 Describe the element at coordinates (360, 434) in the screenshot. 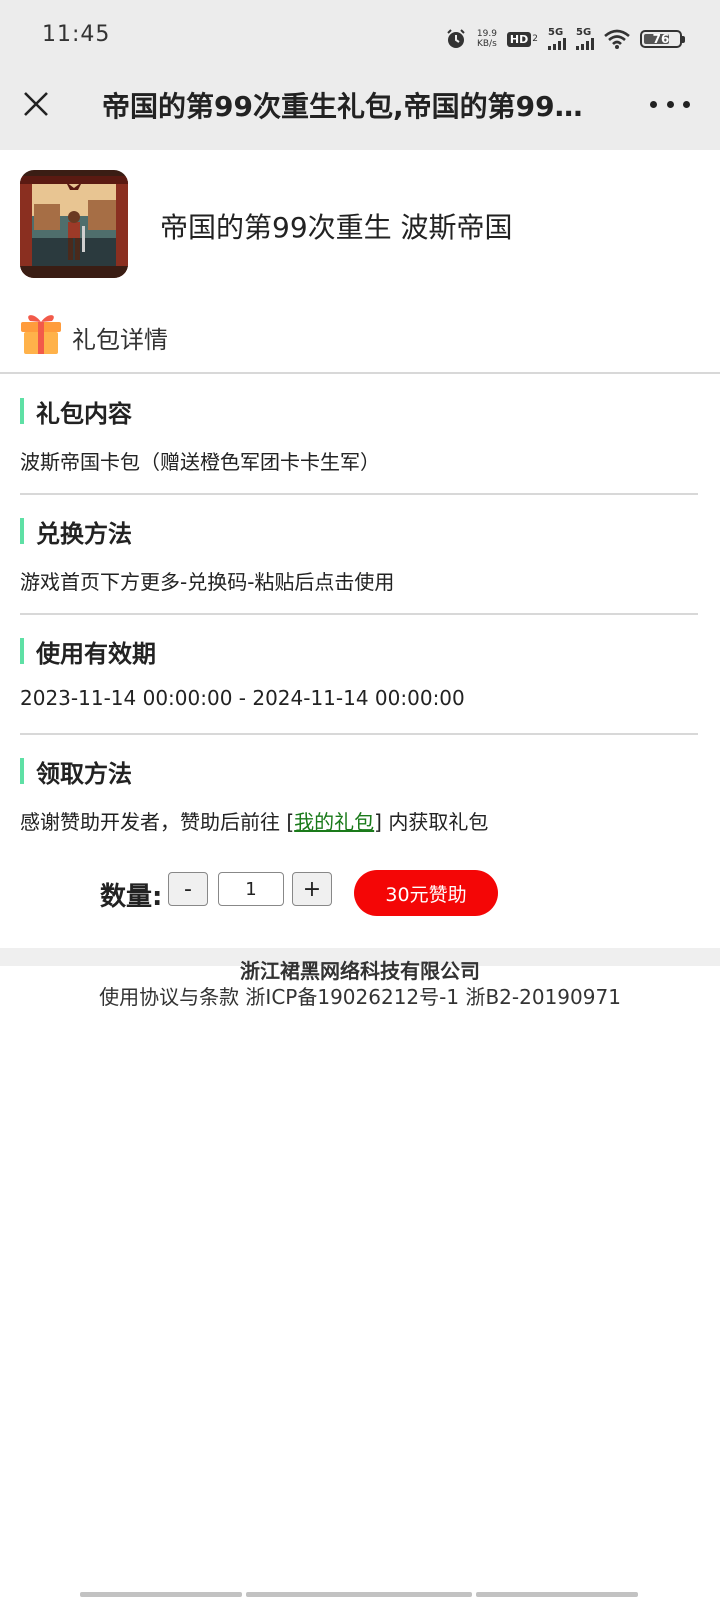

I see `section-gift-content: 礼包内容 波斯帝国卡包（赠送橙色军团卡卡生军）` at that location.